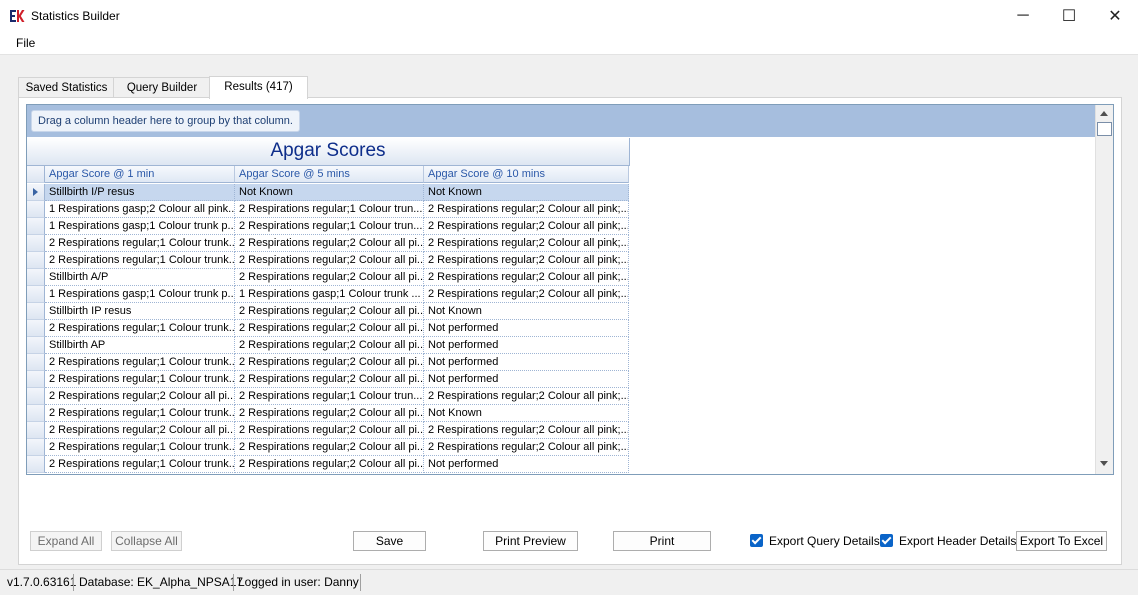 This screenshot has height=595, width=1138. I want to click on ek-app-logo-icon, so click(17, 16).